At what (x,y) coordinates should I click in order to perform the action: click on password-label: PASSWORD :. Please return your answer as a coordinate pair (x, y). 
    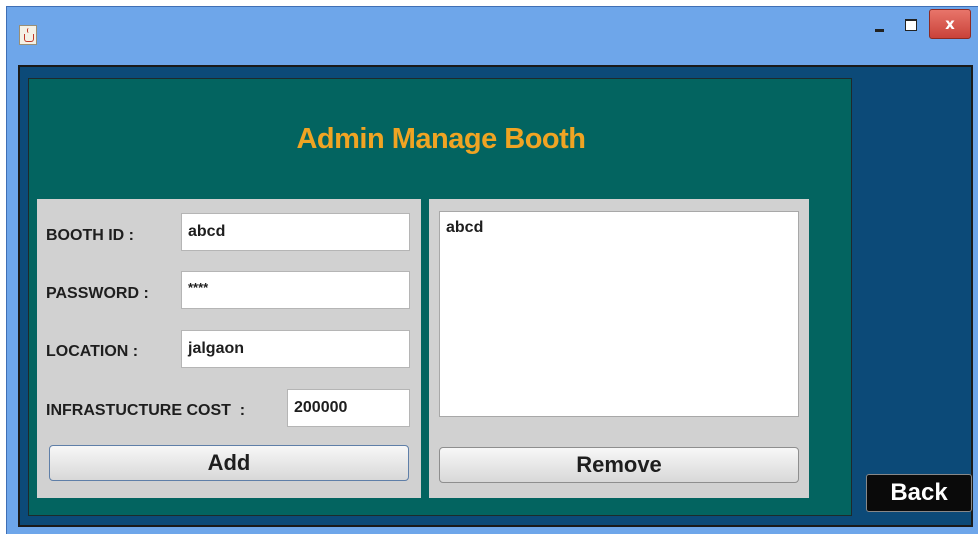
    Looking at the image, I should click on (97, 293).